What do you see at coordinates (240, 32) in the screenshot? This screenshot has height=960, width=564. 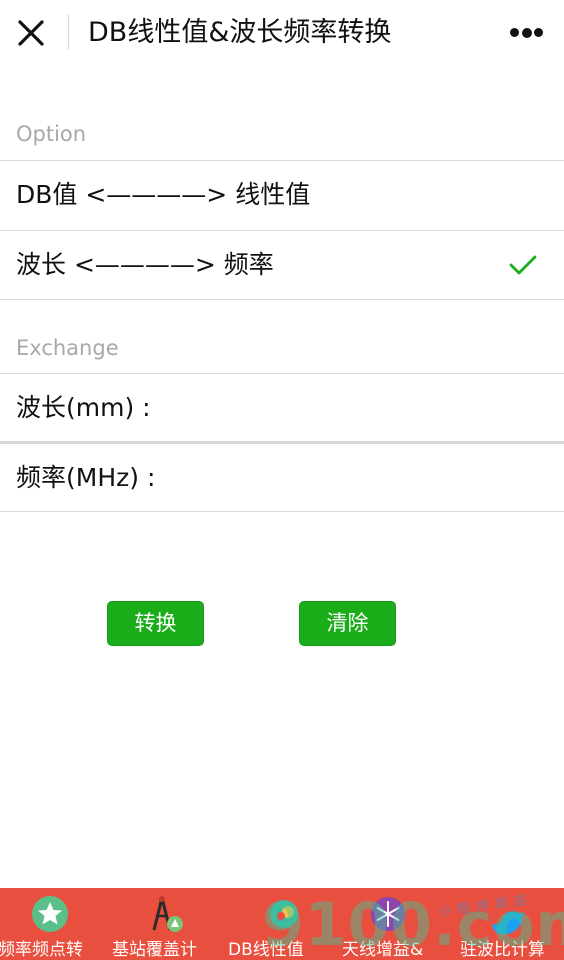 I see `page-title: DB线性值&波长频率转换` at bounding box center [240, 32].